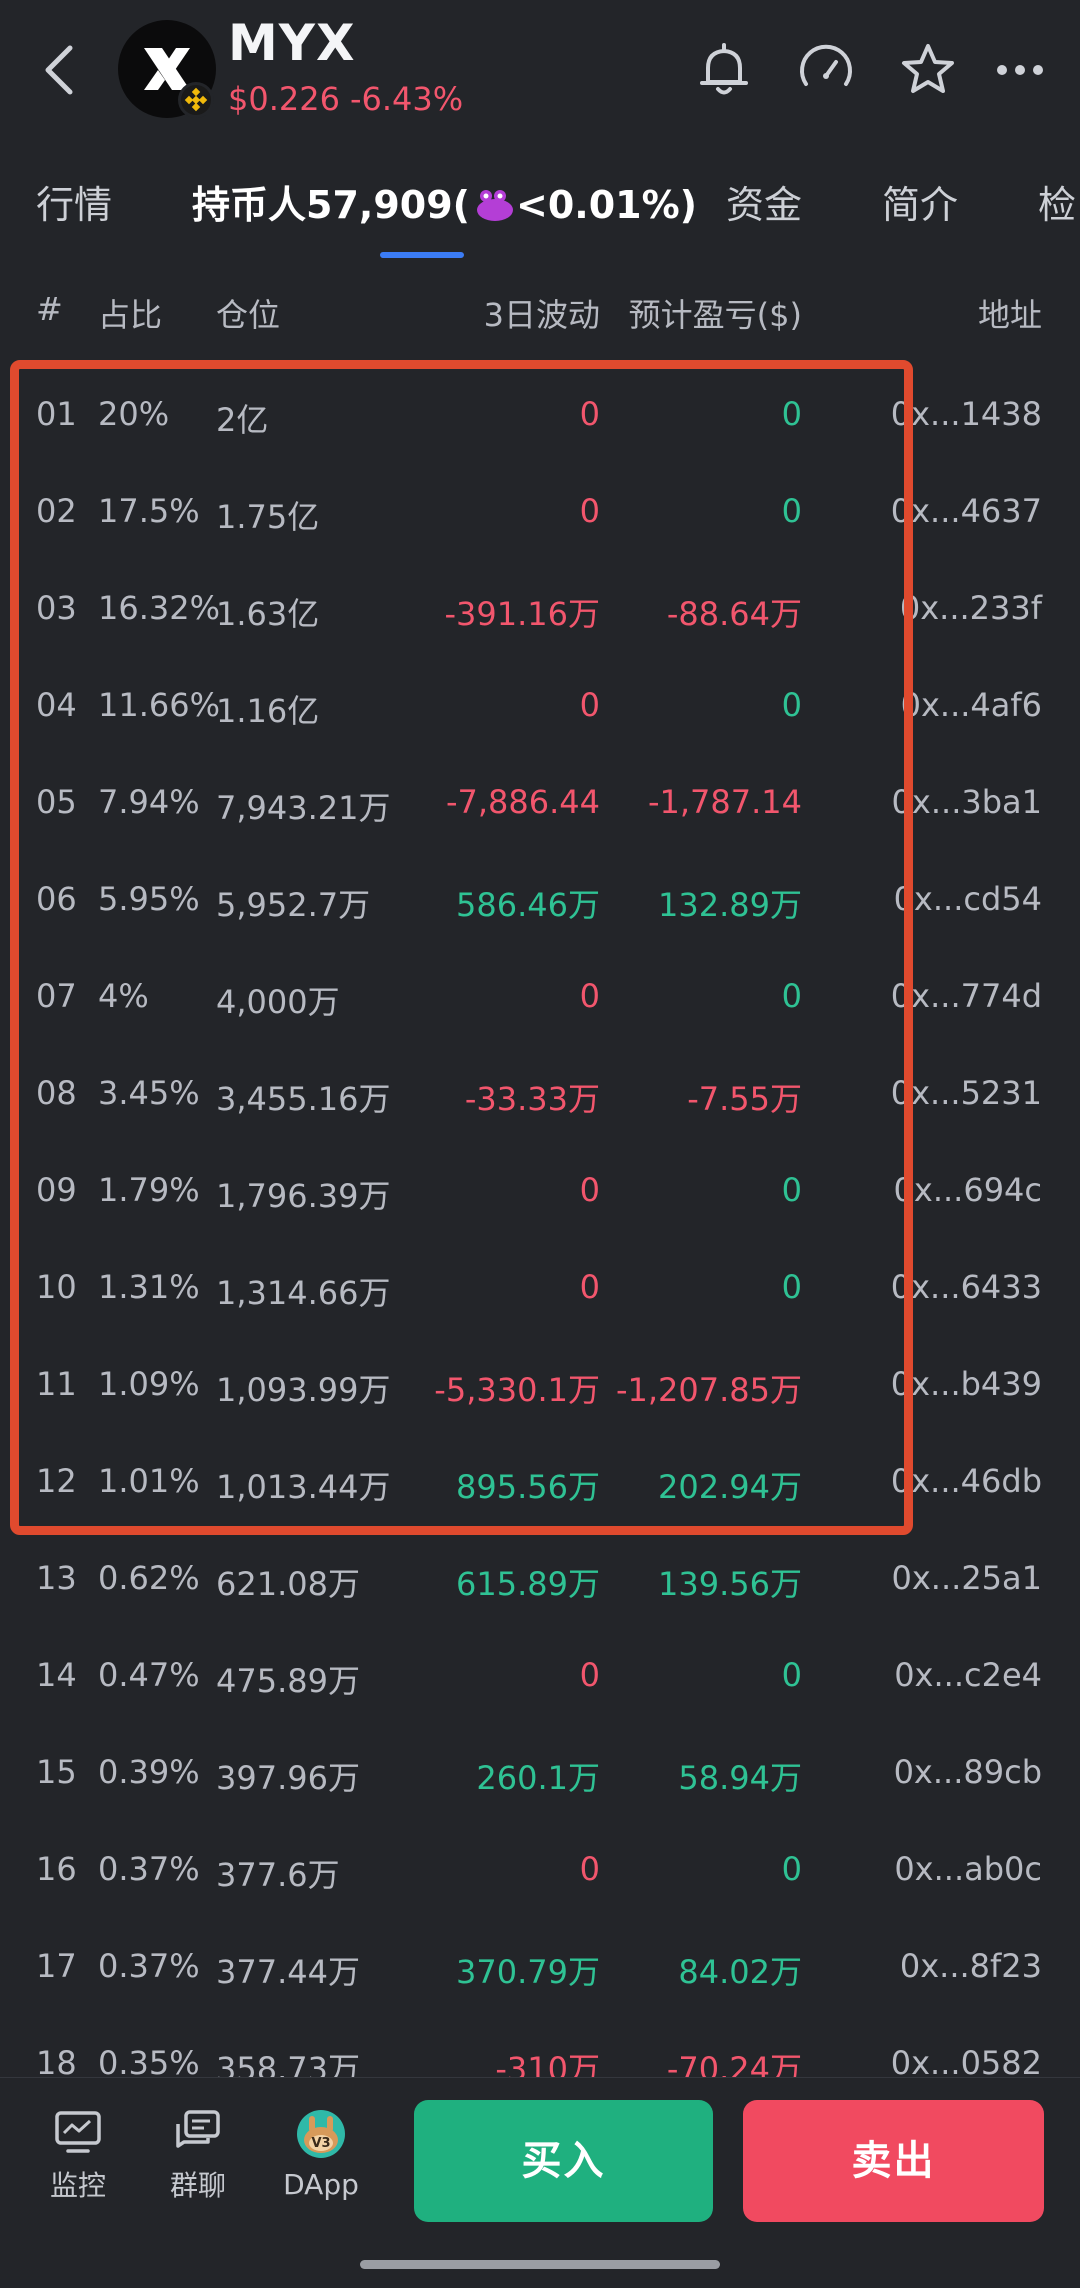 This screenshot has width=1080, height=2288. Describe the element at coordinates (60, 70) in the screenshot. I see `back-icon` at that location.